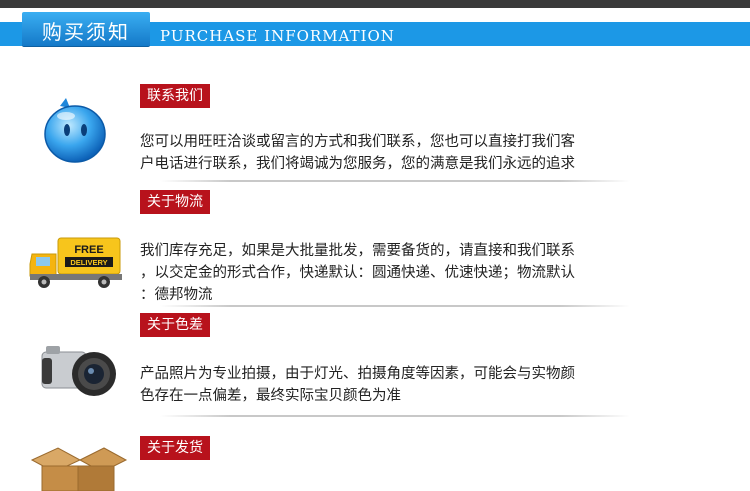 The image size is (750, 491). Describe the element at coordinates (176, 295) in the screenshot. I see `logistics-line-3: ：德邦物流` at that location.